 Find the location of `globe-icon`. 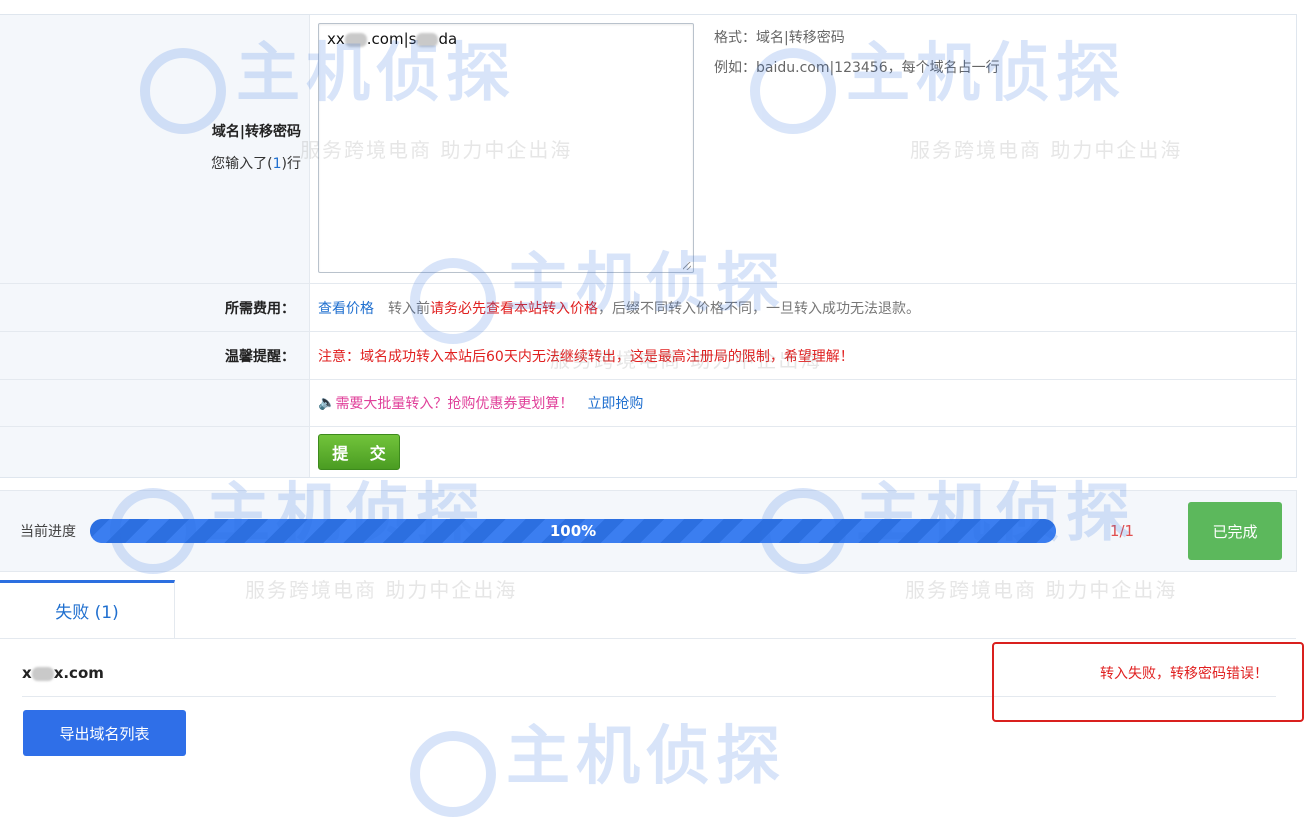

globe-icon is located at coordinates (453, 773).